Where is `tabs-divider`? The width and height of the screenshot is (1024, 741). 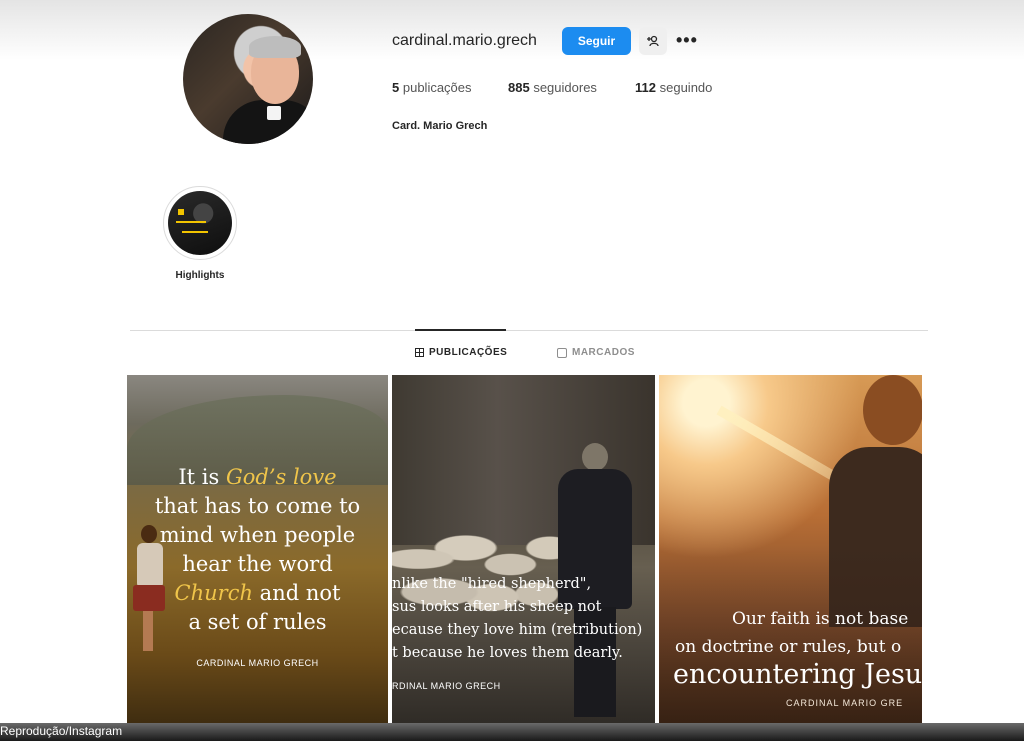
tabs-divider is located at coordinates (529, 330).